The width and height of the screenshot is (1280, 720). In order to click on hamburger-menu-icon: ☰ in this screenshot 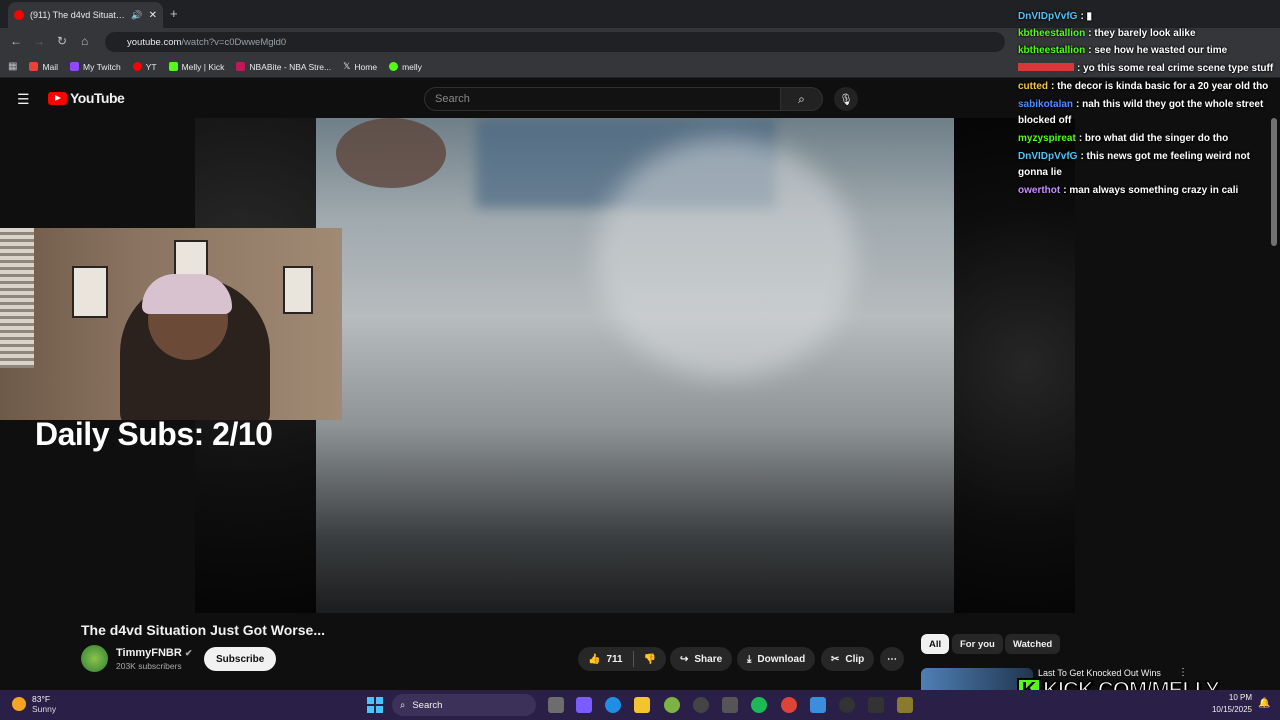, I will do `click(23, 99)`.